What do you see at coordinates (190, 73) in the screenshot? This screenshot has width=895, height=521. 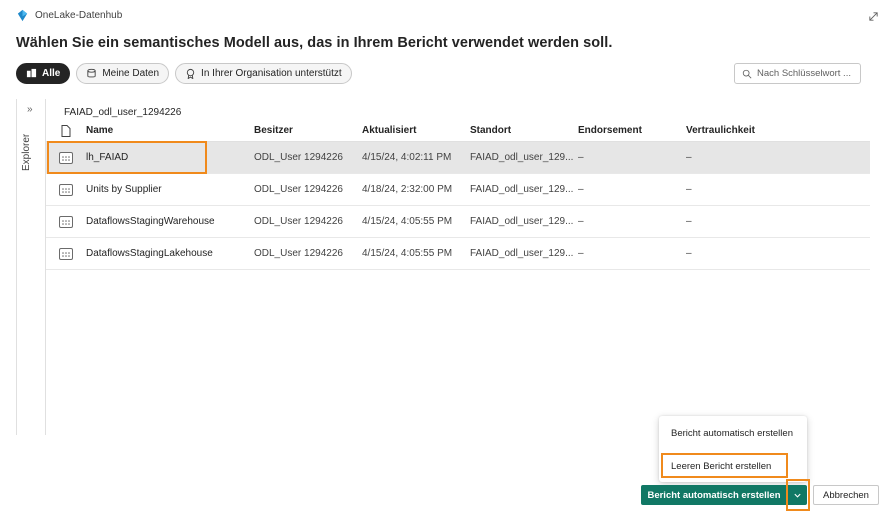 I see `endorsed-badge-icon` at bounding box center [190, 73].